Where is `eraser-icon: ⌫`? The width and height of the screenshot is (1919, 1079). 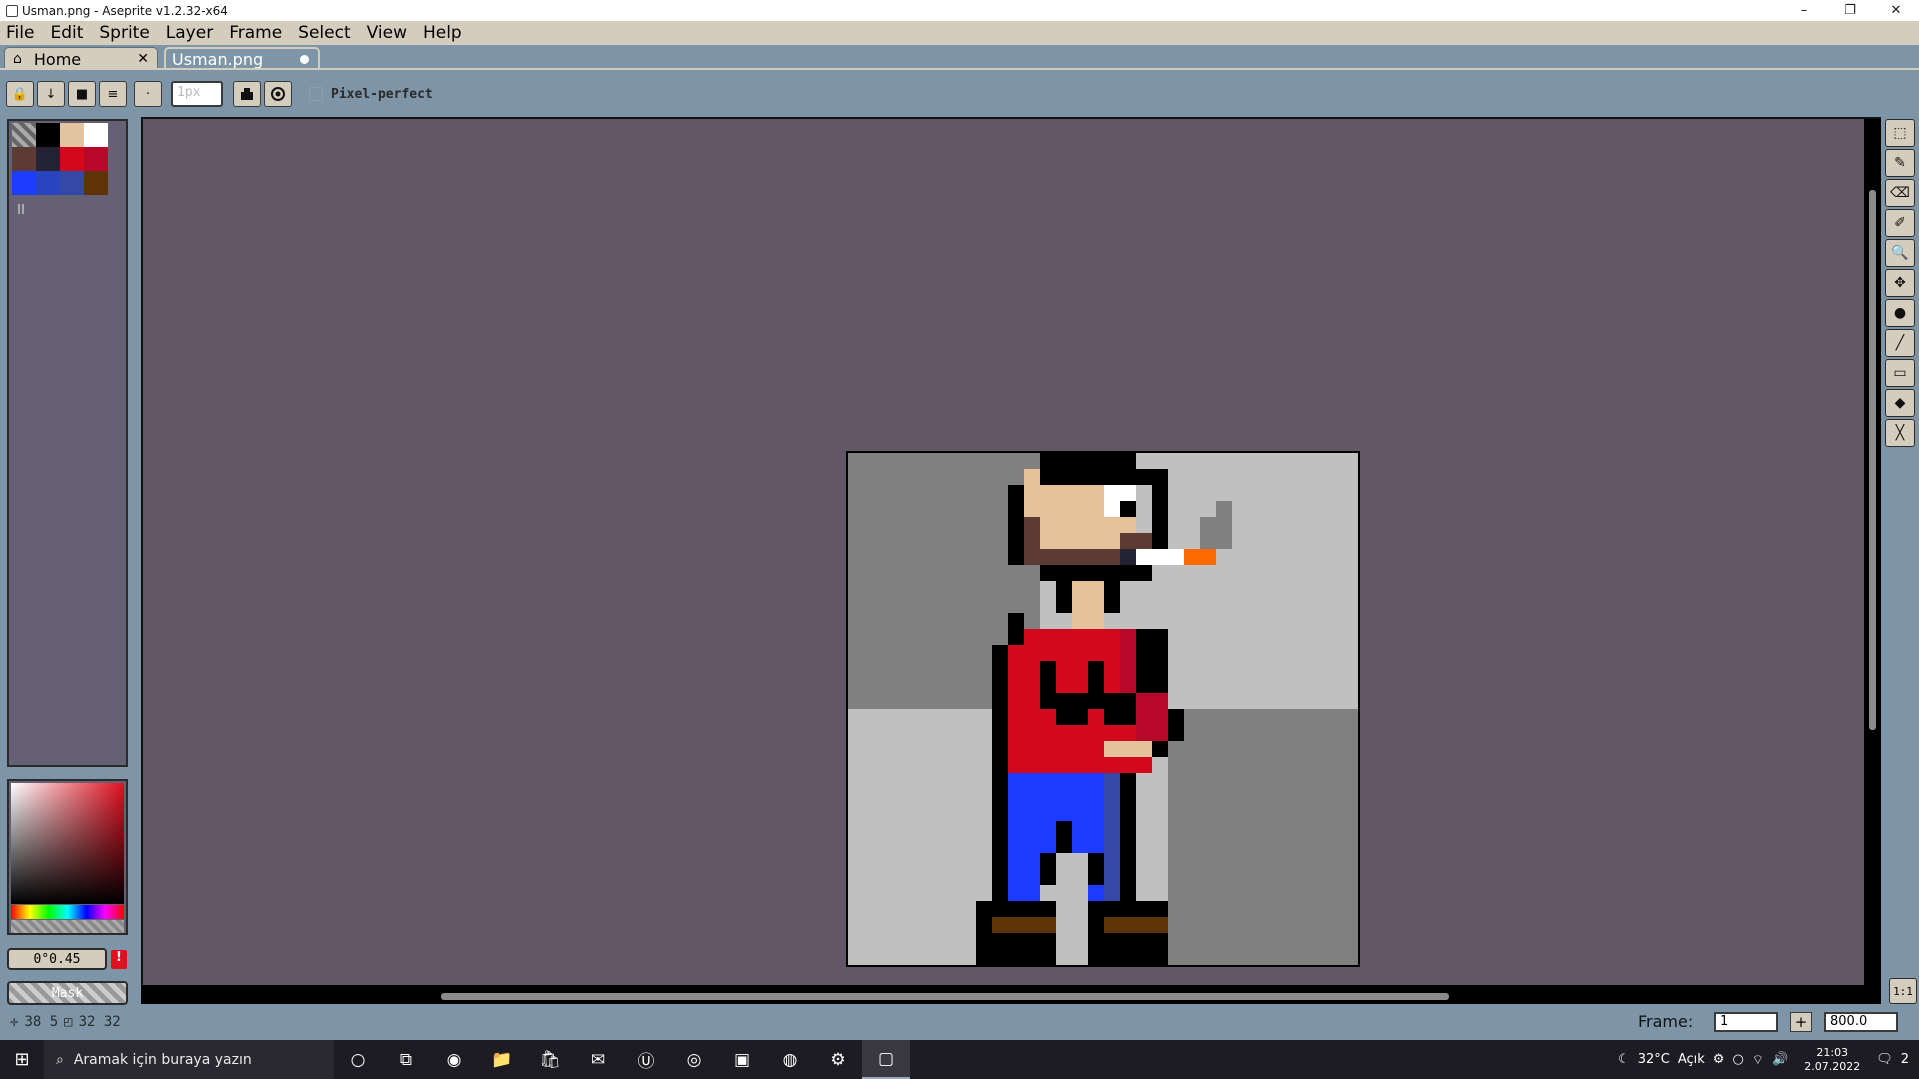 eraser-icon: ⌫ is located at coordinates (1900, 193).